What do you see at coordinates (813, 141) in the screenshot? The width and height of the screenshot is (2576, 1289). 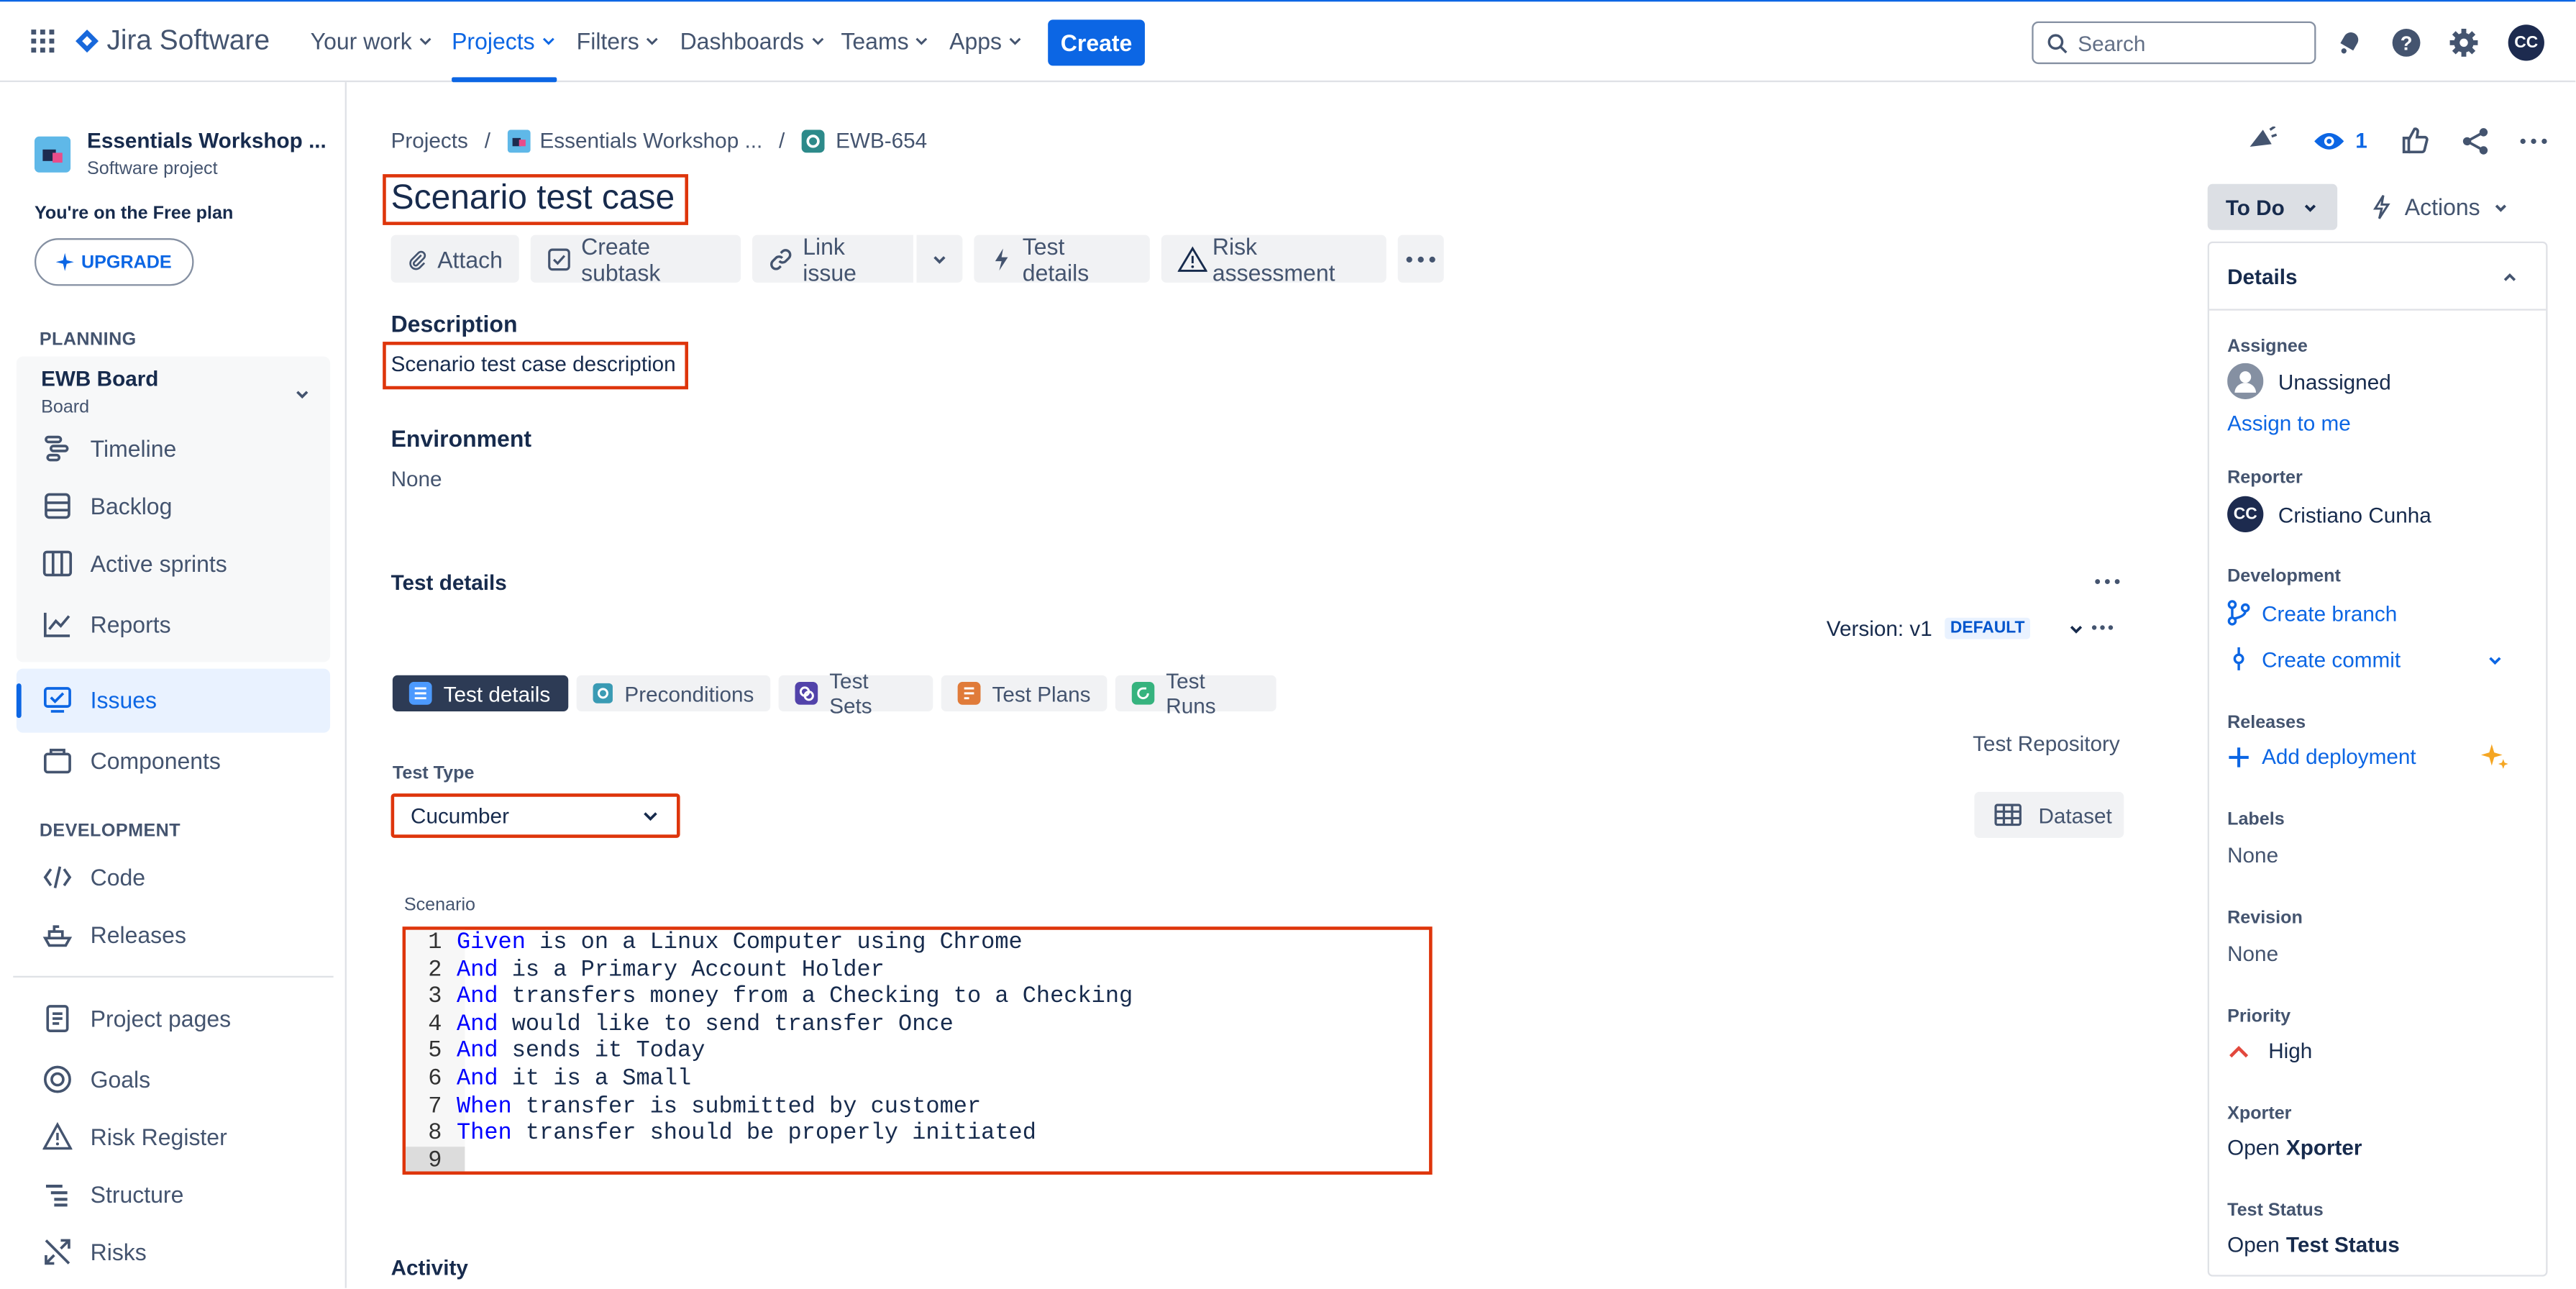 I see `test-issue-icon` at bounding box center [813, 141].